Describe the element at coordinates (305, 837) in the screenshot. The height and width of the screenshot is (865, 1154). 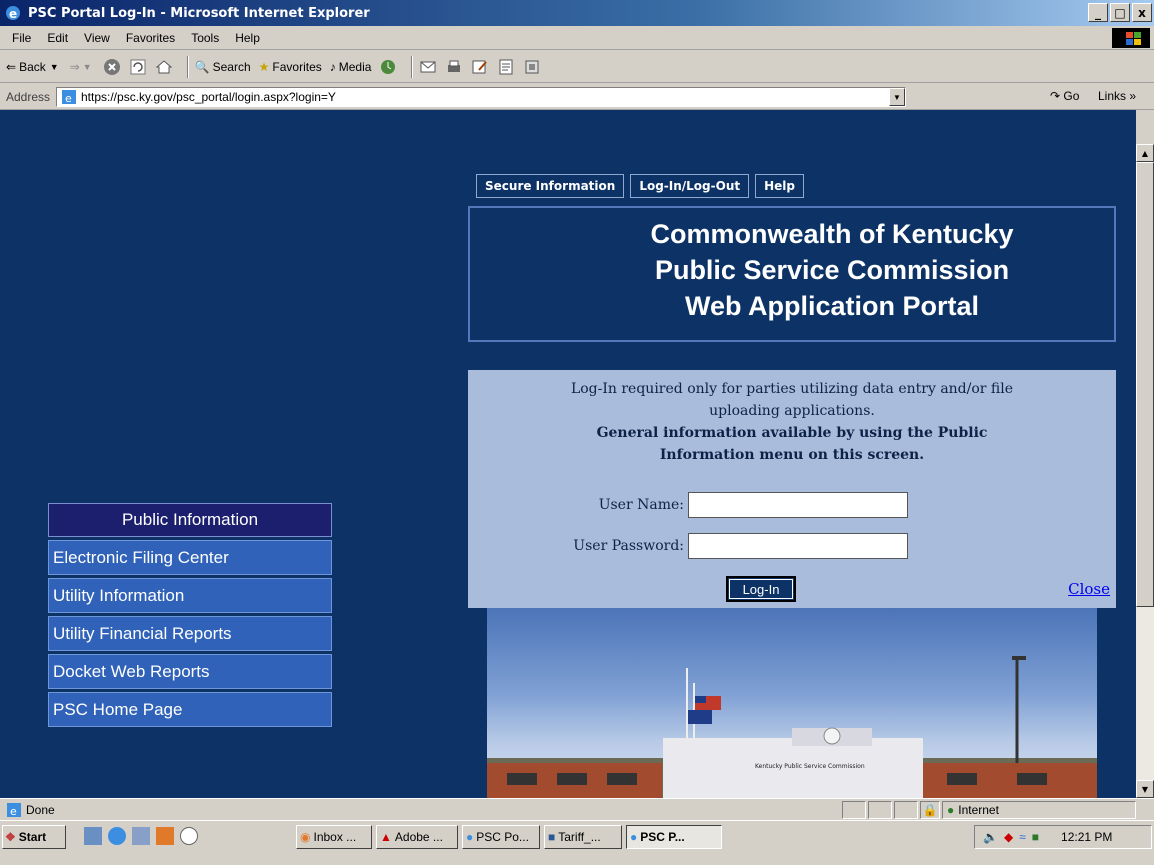
I see `outlook-icon: ◉` at that location.